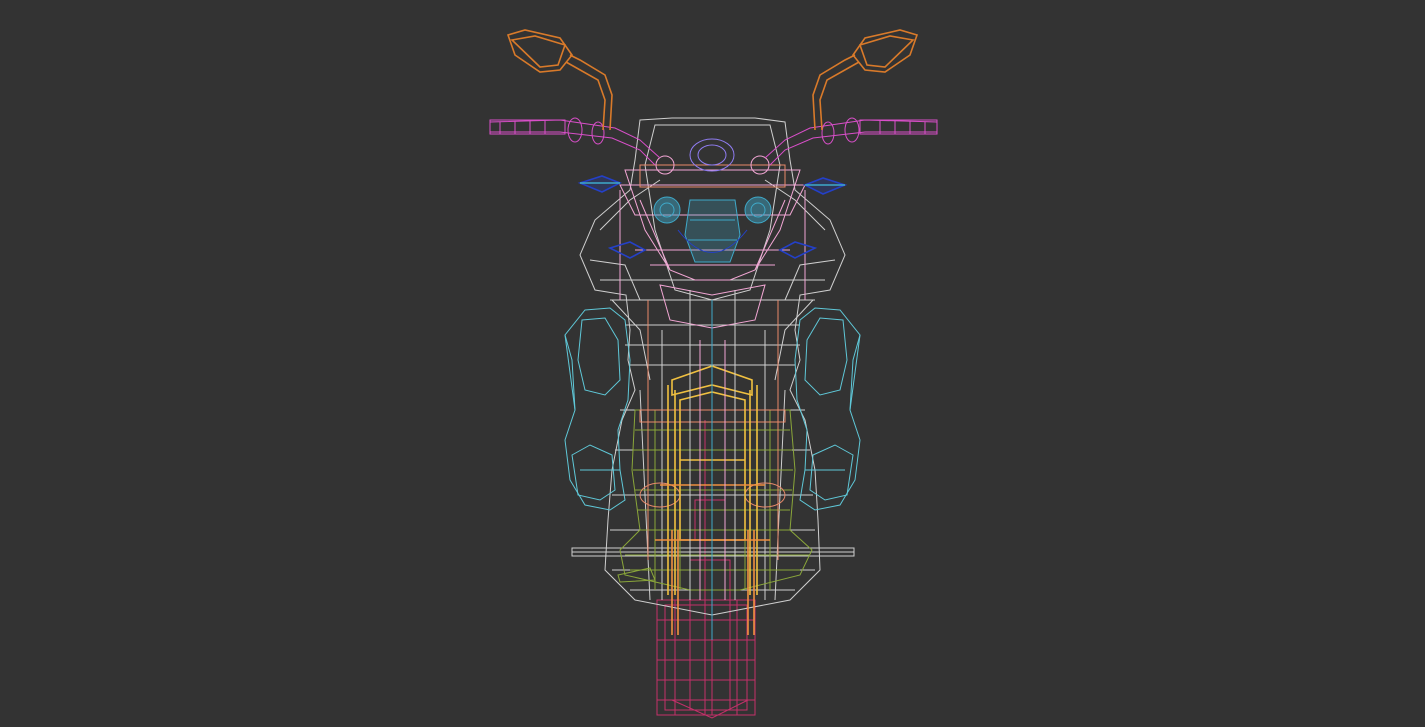  Describe the element at coordinates (712, 156) in the screenshot. I see `headlight-housing-wireframe` at that location.